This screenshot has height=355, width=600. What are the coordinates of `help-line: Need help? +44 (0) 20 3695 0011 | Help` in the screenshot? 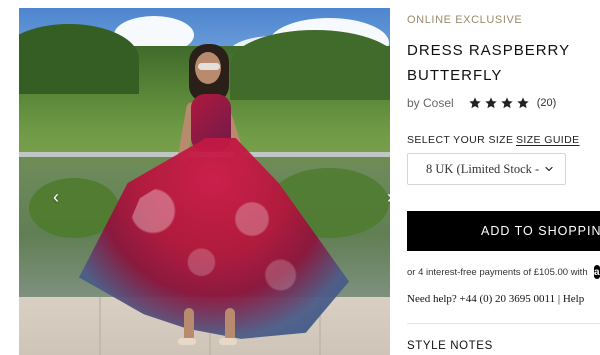 It's located at (503, 299).